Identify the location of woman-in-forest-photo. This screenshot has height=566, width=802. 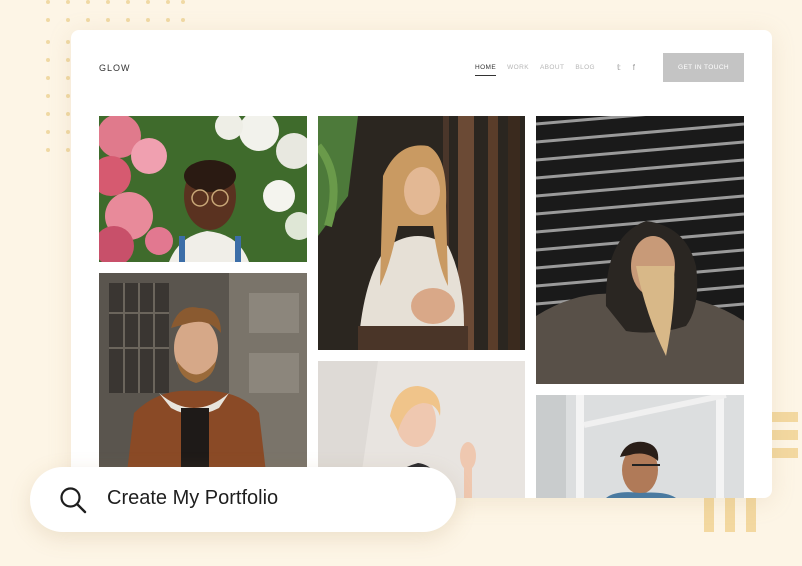
(421, 233).